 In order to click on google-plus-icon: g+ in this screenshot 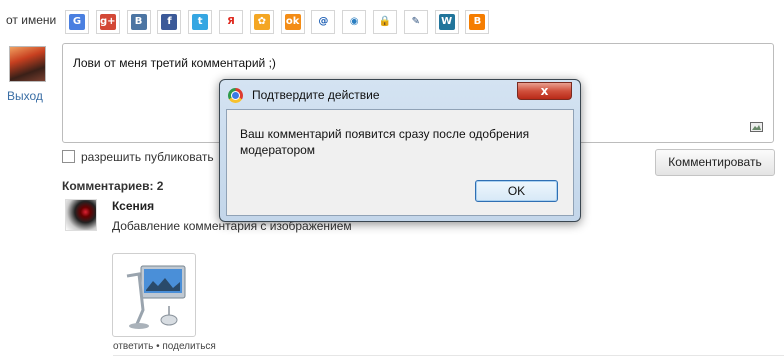, I will do `click(107, 22)`.